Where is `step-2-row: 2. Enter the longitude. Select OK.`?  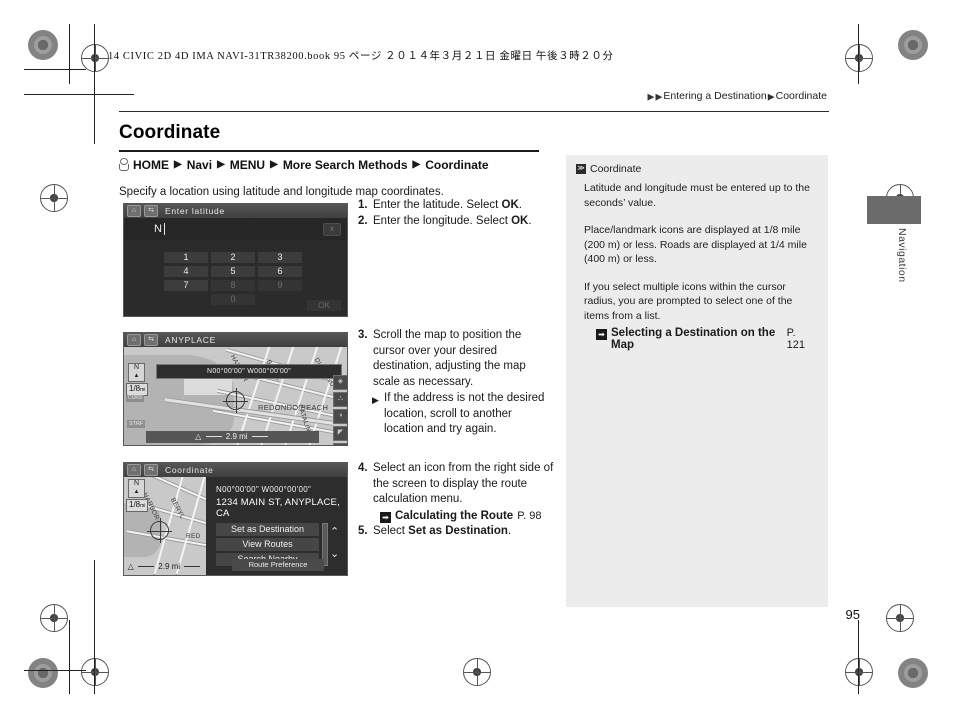
step-2-row: 2. Enter the longitude. Select OK. is located at coordinates (450, 222).